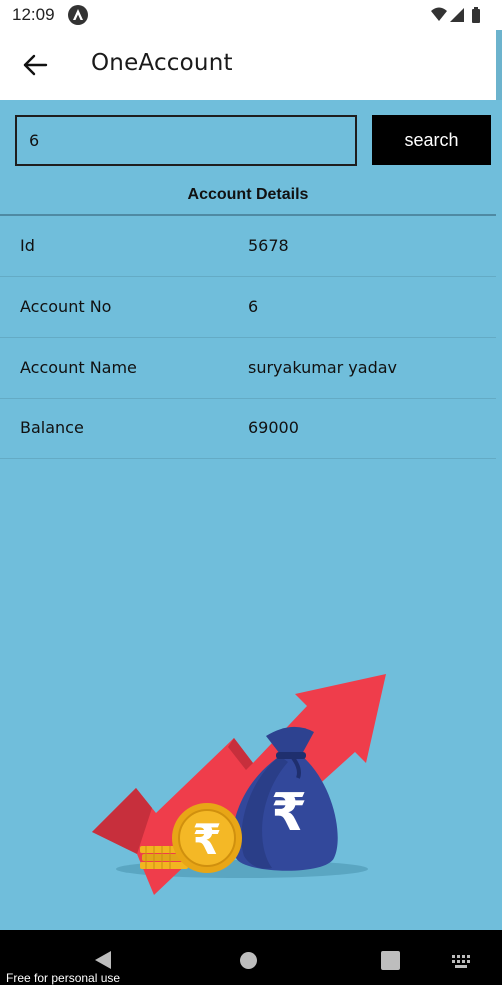 Image resolution: width=502 pixels, height=985 pixels. I want to click on detail-row-account-no: Account No 6, so click(248, 307).